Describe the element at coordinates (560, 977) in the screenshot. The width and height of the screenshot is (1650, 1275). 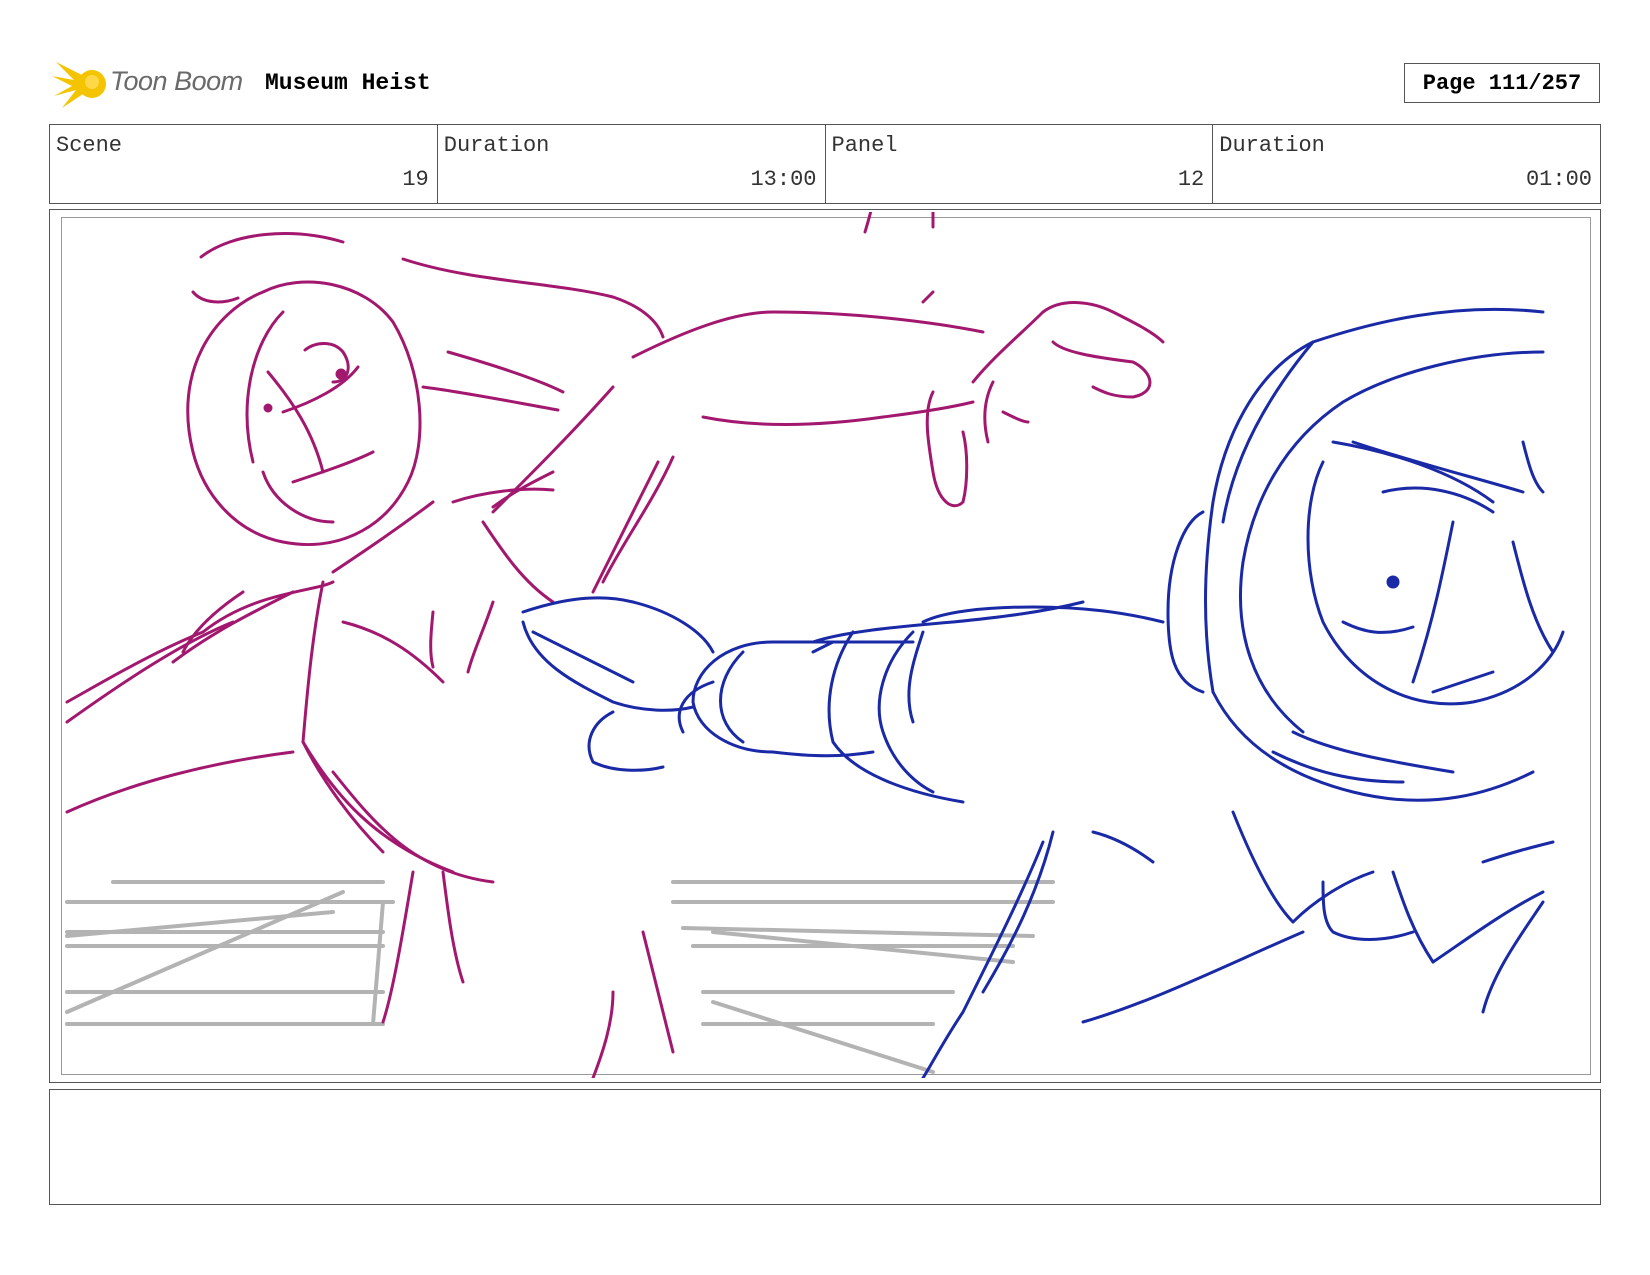
I see `background-sketch-lines` at that location.